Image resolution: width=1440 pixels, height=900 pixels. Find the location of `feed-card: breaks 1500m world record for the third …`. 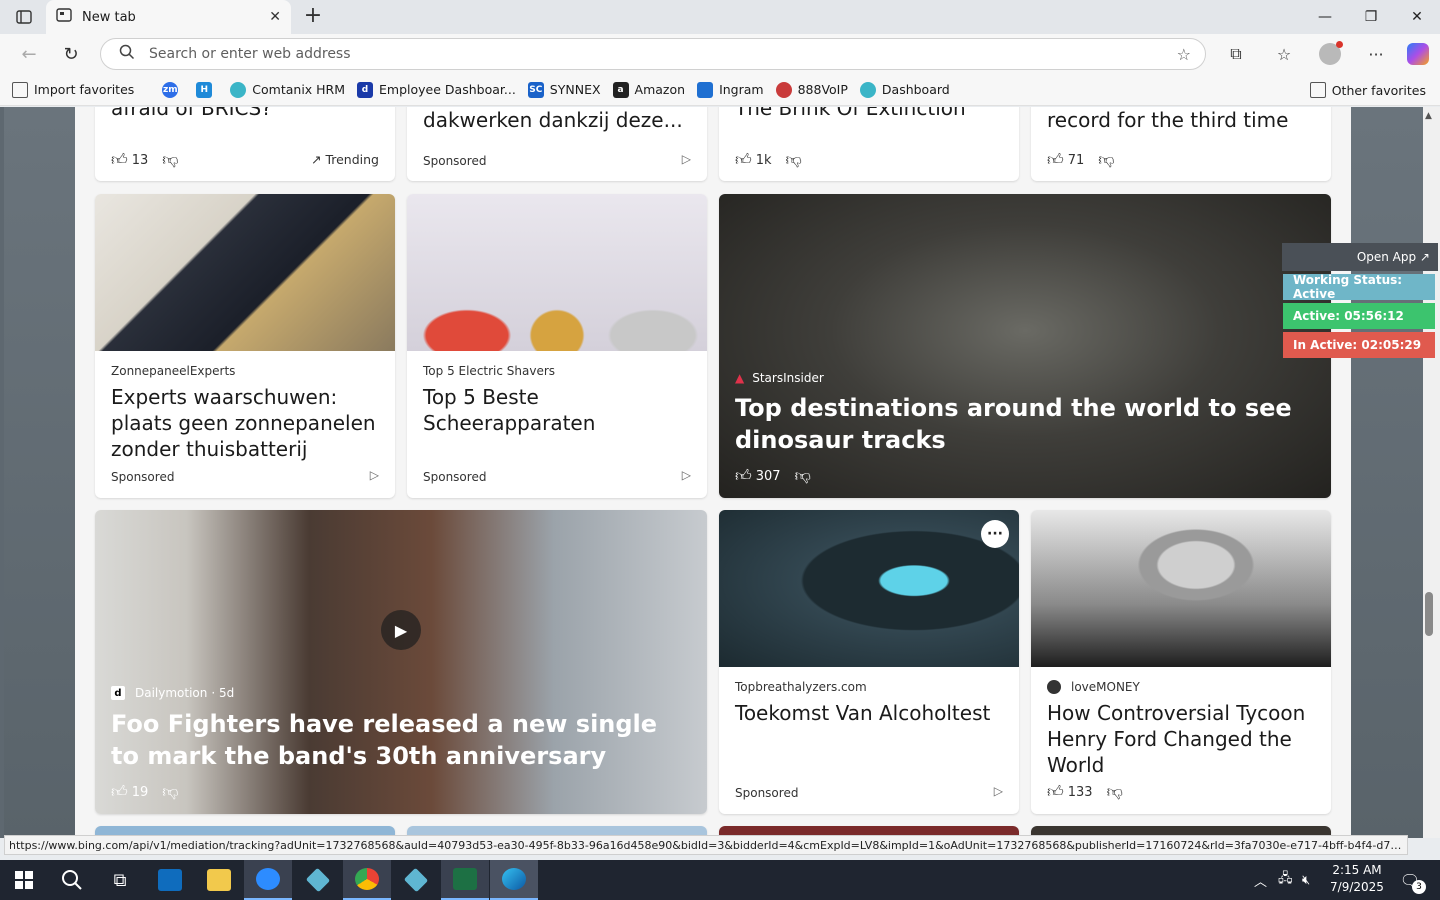

feed-card: breaks 1500m world record for the third … is located at coordinates (1181, 144).